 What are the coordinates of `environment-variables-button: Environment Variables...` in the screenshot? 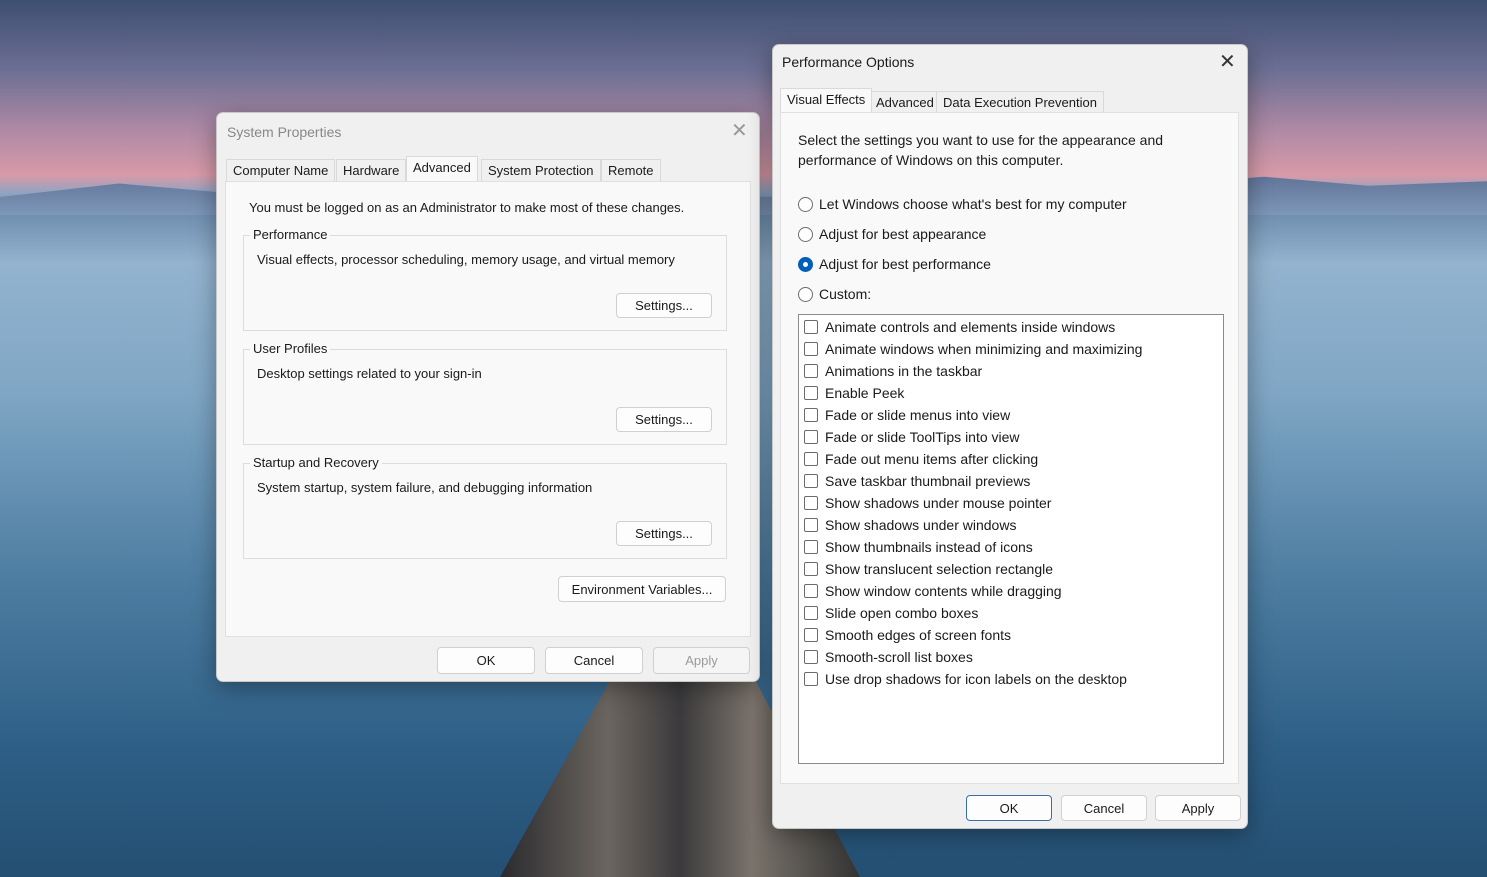 It's located at (642, 589).